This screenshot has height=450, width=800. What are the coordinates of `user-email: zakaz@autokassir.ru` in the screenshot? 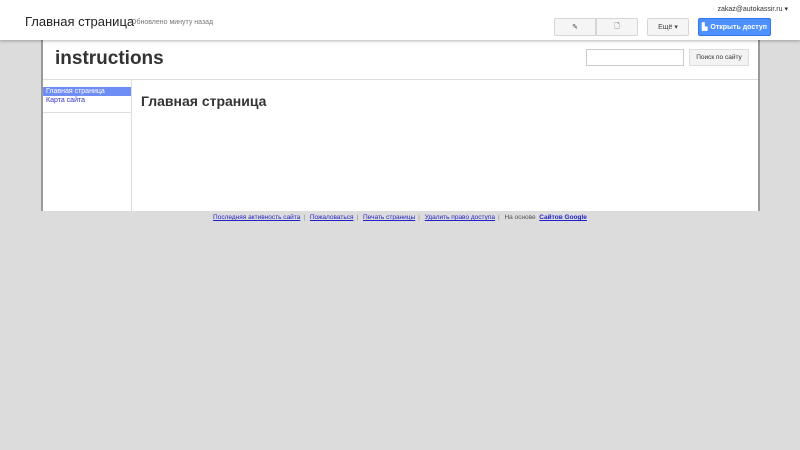 It's located at (750, 9).